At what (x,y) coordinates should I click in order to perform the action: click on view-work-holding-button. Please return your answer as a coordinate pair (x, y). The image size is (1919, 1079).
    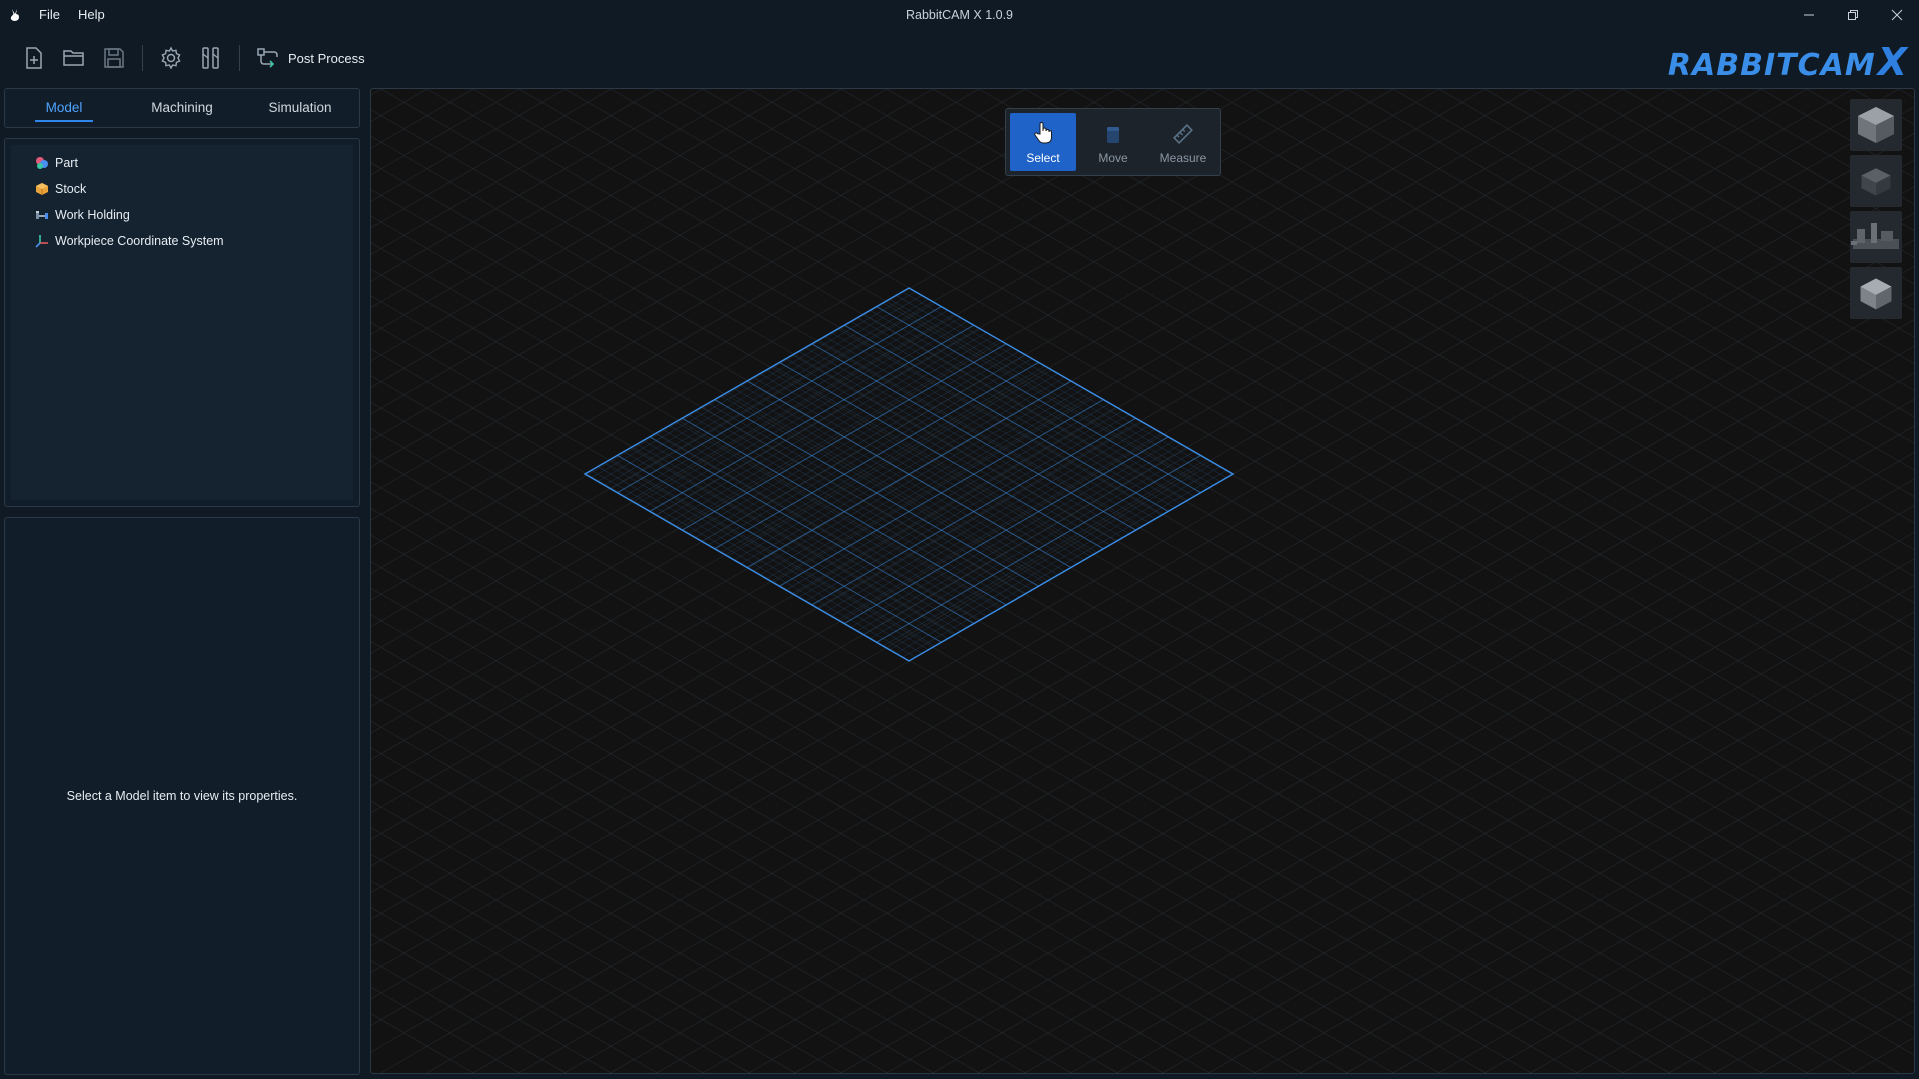
    Looking at the image, I should click on (1876, 237).